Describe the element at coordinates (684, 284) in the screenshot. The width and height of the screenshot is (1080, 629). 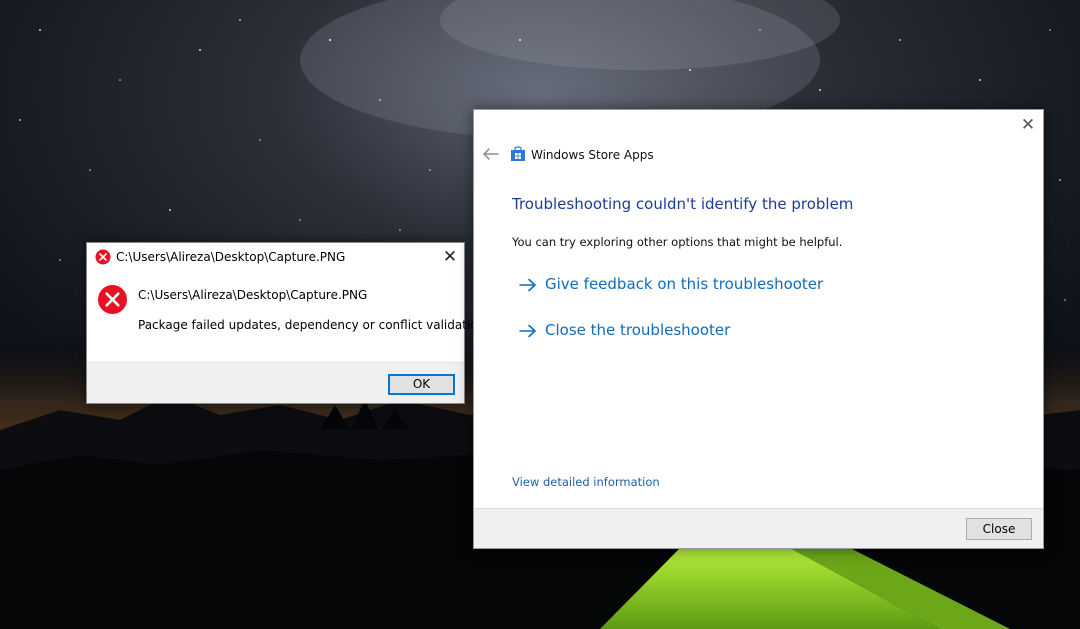
I see `give-feedback-label: Give feedback on this troubleshooter` at that location.